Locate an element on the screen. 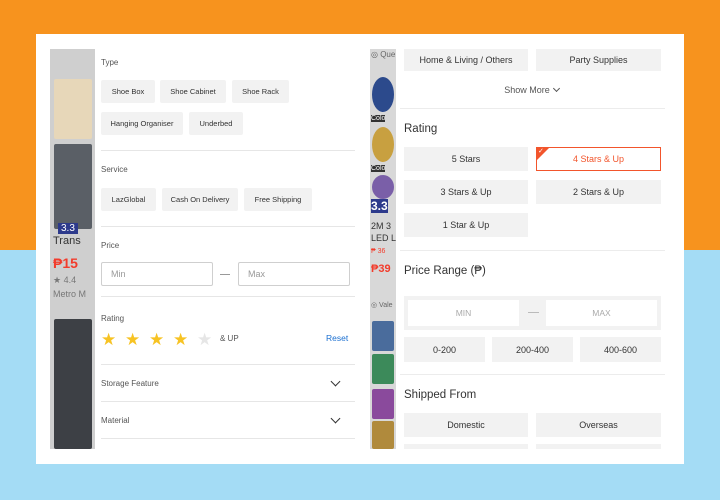  rating-option-label: 4 Stars & Up is located at coordinates (598, 159).